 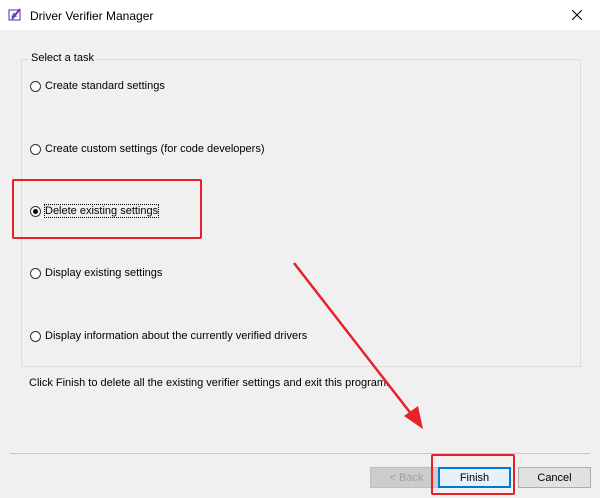 I want to click on annotation-arrow, so click(x=358, y=345).